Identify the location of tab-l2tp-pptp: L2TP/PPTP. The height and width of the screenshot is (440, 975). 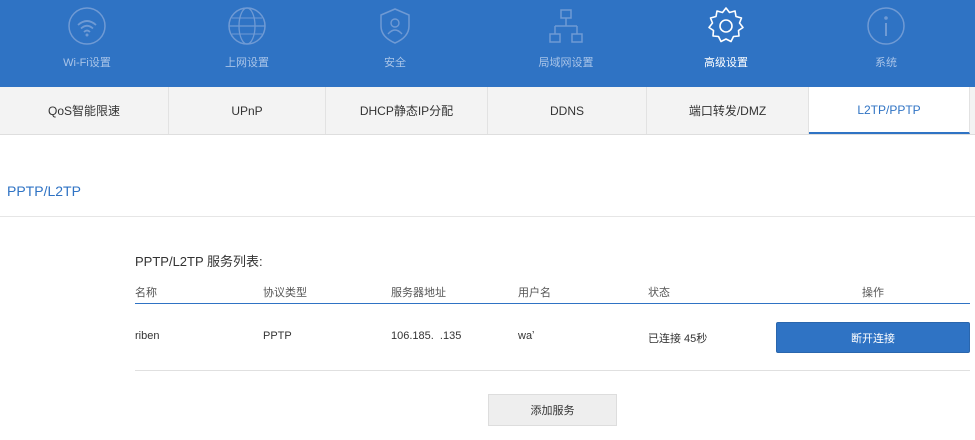
(889, 110).